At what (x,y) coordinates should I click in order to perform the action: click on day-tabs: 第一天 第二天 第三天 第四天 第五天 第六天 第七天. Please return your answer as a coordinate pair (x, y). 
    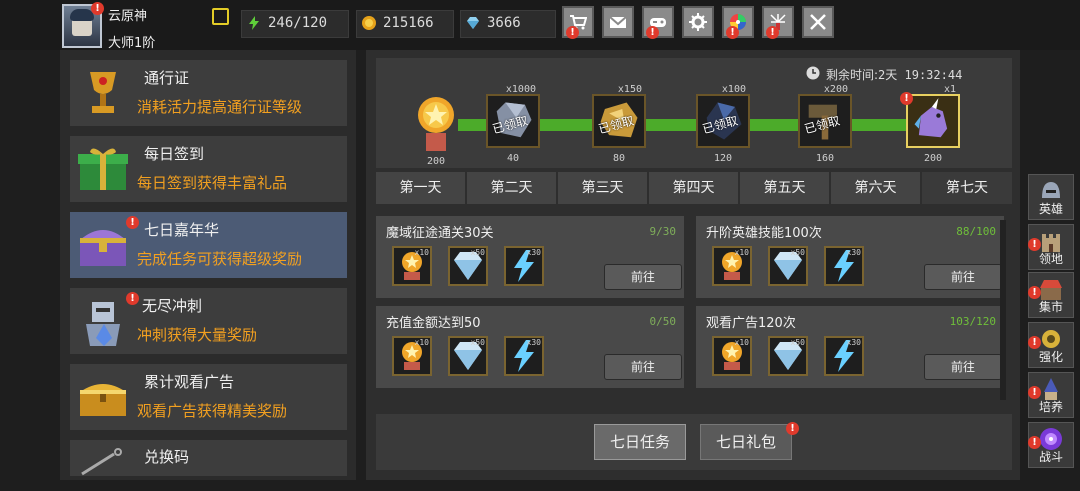
    Looking at the image, I should click on (694, 188).